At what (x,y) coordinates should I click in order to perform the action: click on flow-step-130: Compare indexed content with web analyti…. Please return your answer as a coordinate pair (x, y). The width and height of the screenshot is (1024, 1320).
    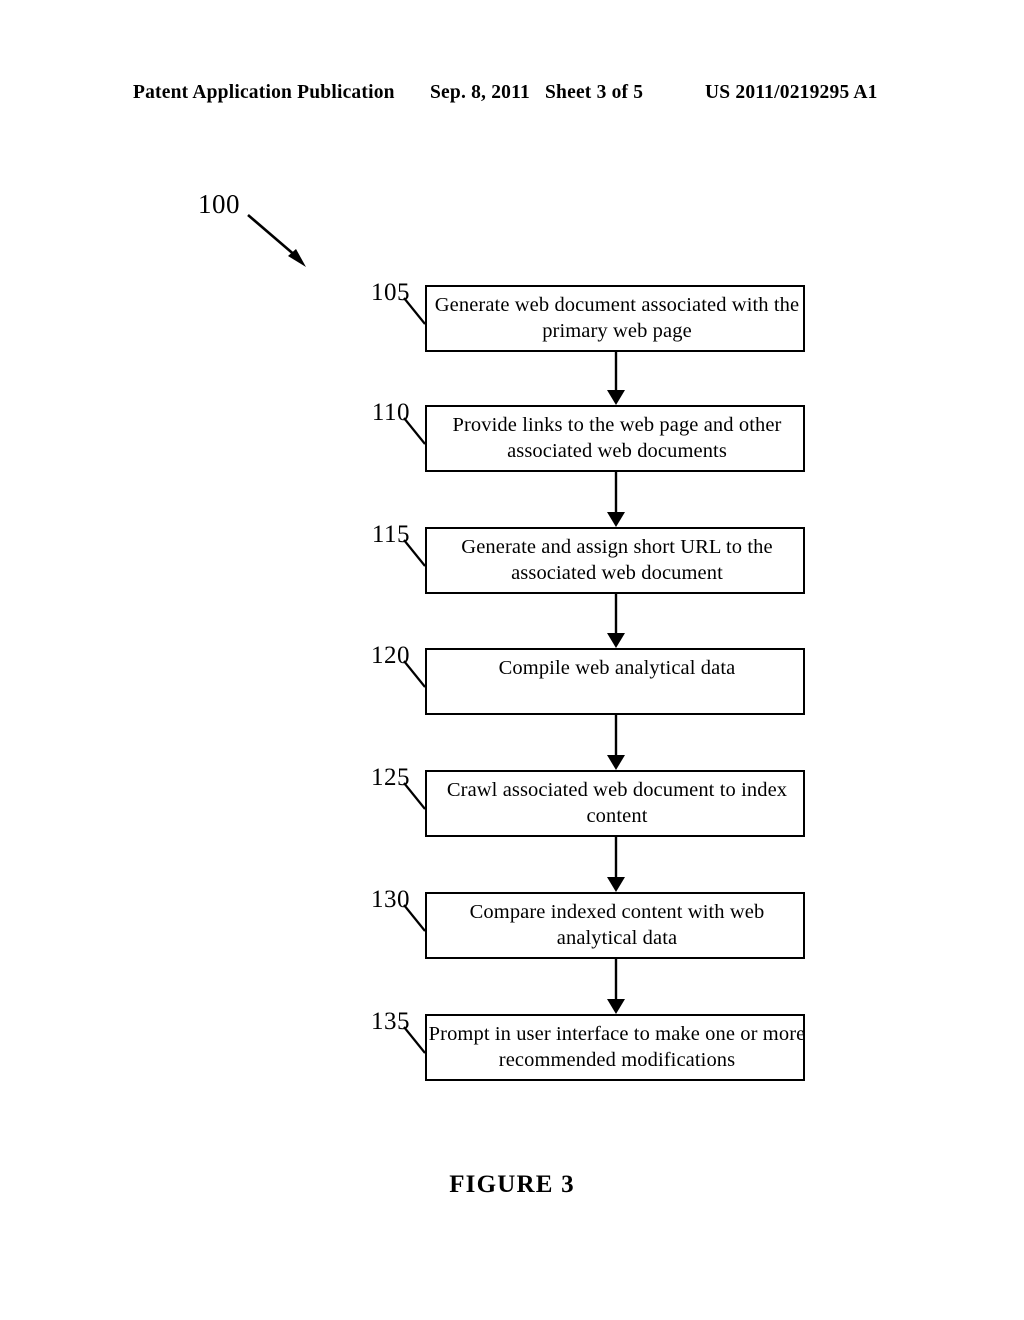
    Looking at the image, I should click on (615, 925).